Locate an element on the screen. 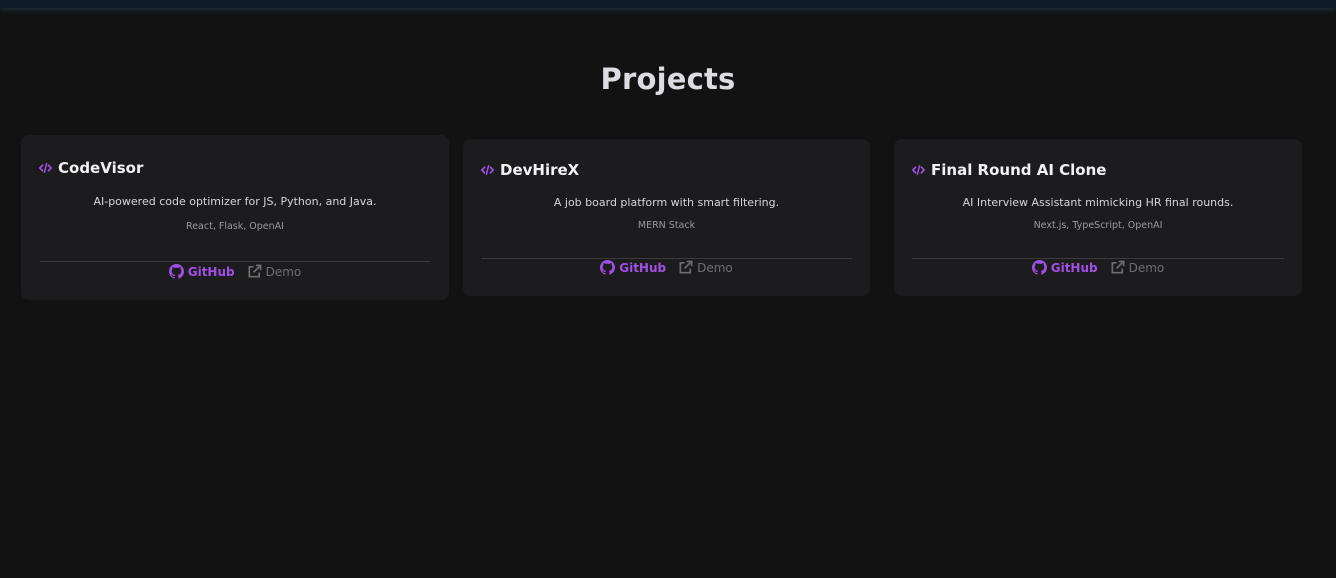 The image size is (1336, 578). card-header: DevHireX is located at coordinates (530, 170).